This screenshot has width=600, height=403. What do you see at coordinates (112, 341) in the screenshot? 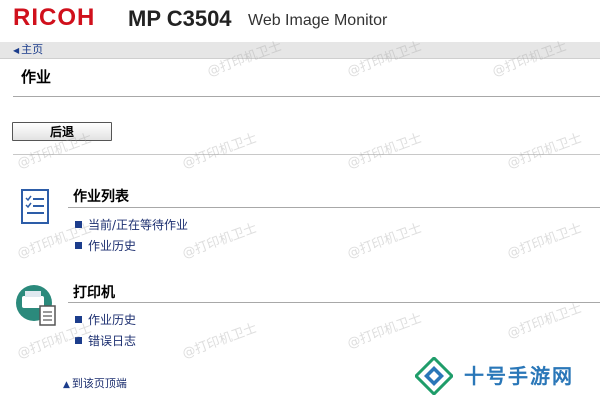
I see `link-label: 错误日志` at bounding box center [112, 341].